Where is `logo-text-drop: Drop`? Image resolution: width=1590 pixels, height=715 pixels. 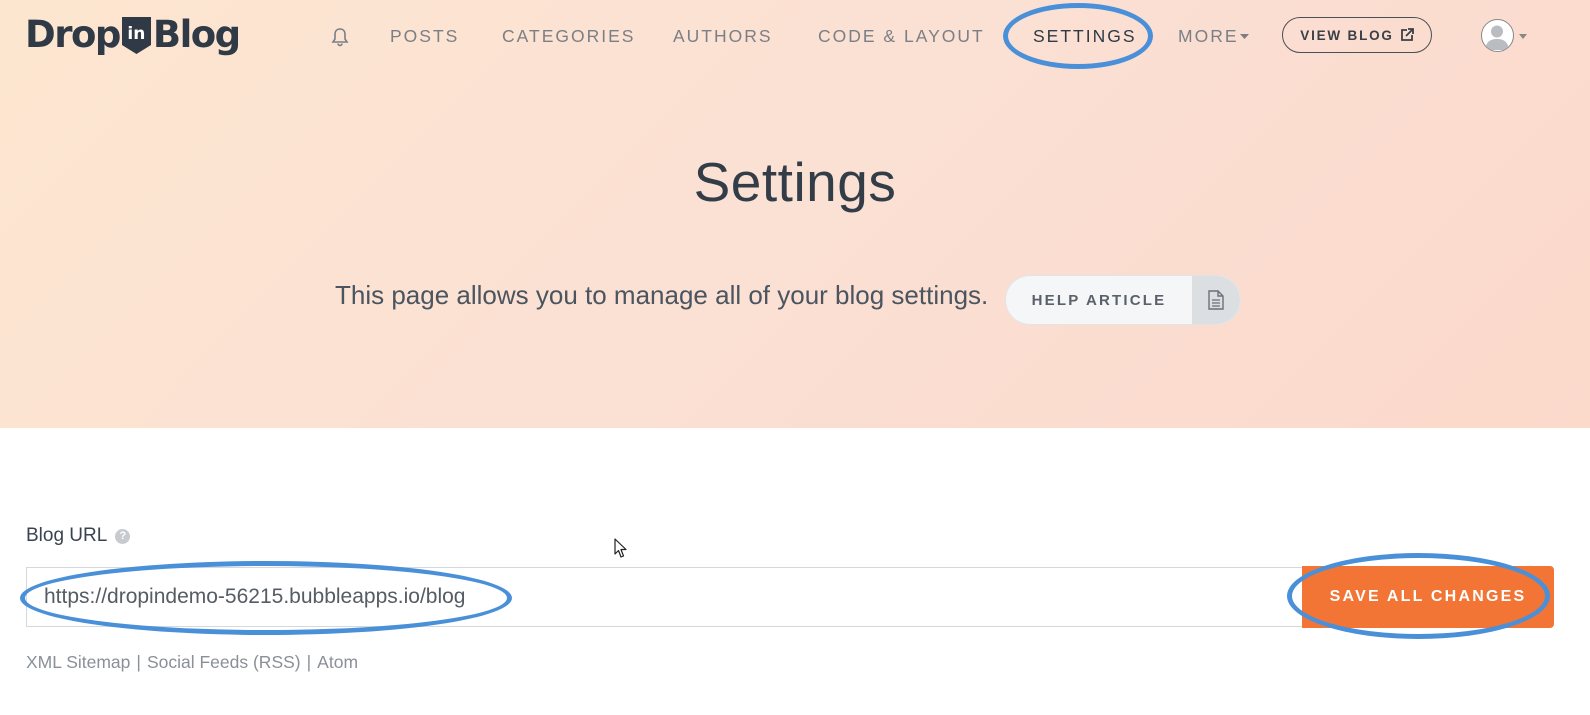 logo-text-drop: Drop is located at coordinates (73, 34).